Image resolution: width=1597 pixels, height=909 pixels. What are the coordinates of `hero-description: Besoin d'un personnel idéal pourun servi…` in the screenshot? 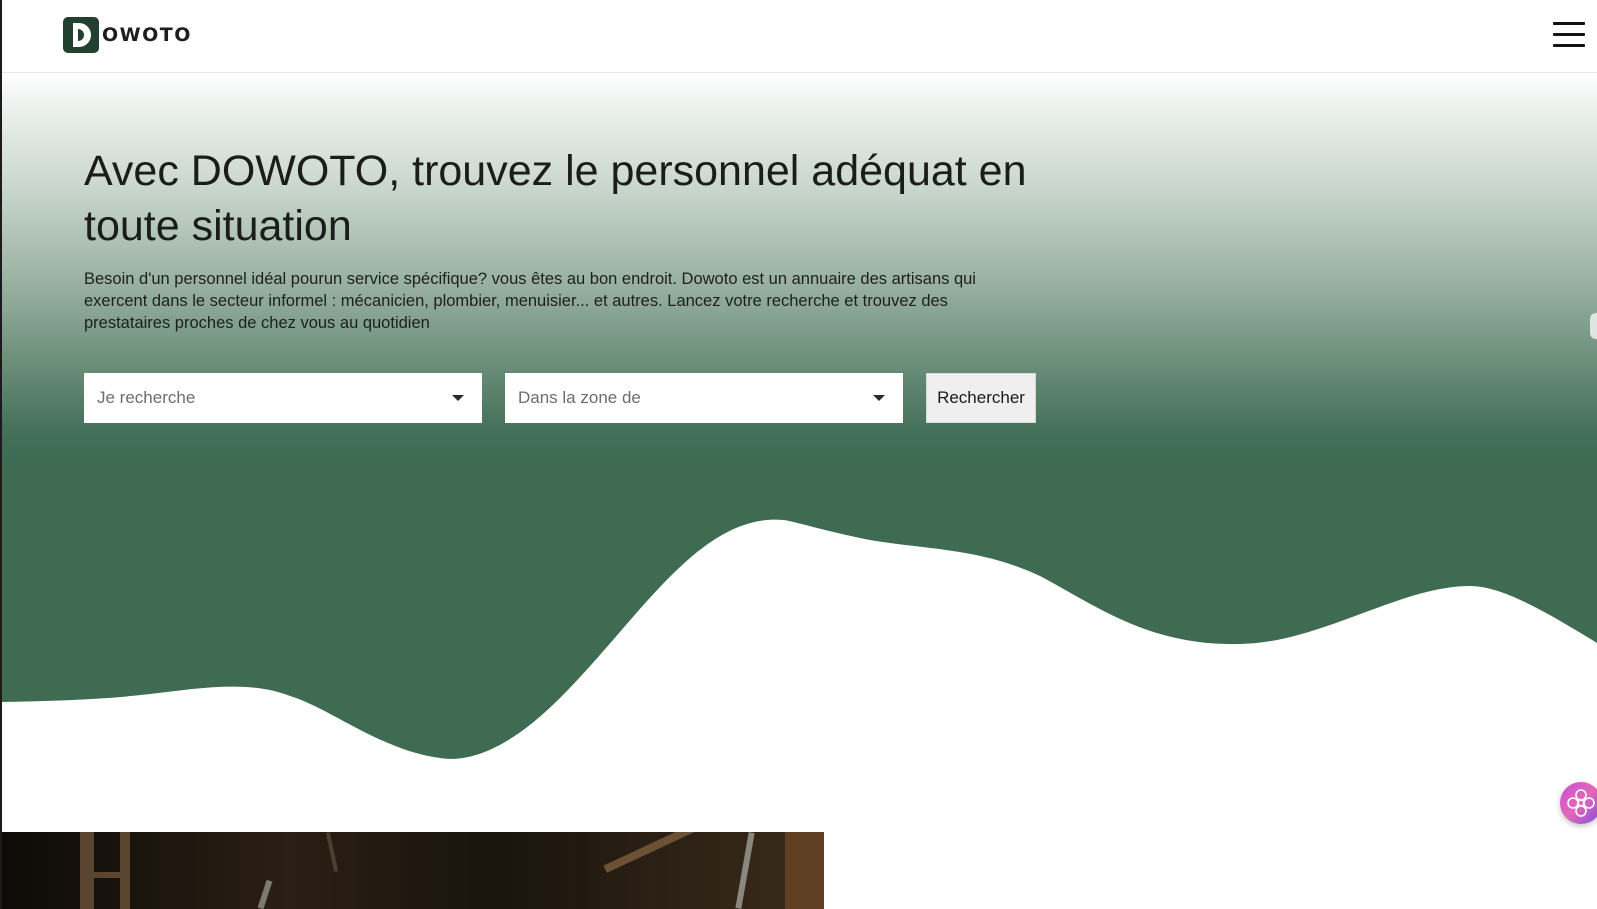 It's located at (530, 301).